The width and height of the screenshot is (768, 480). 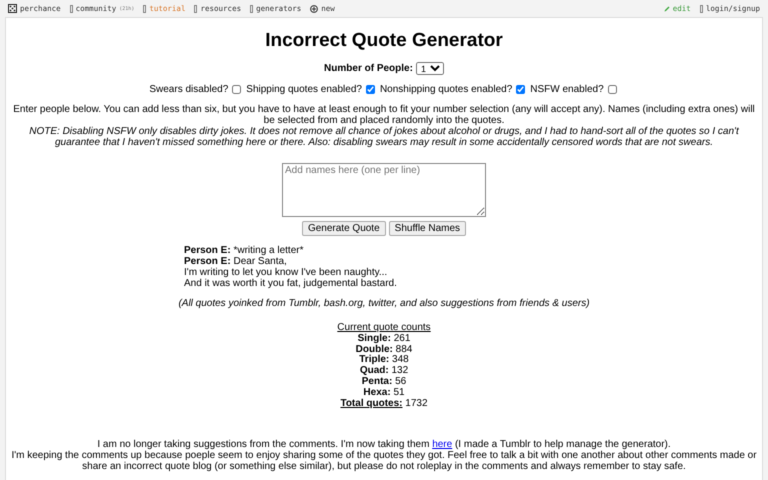 What do you see at coordinates (399, 392) in the screenshot?
I see `count-value: 51` at bounding box center [399, 392].